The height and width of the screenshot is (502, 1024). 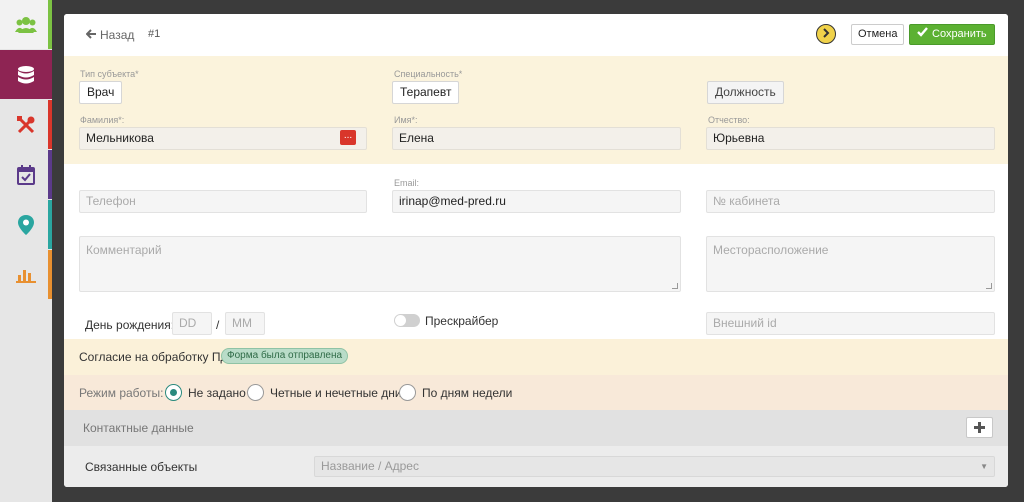 What do you see at coordinates (192, 323) in the screenshot?
I see `birthday-day-field: DD` at bounding box center [192, 323].